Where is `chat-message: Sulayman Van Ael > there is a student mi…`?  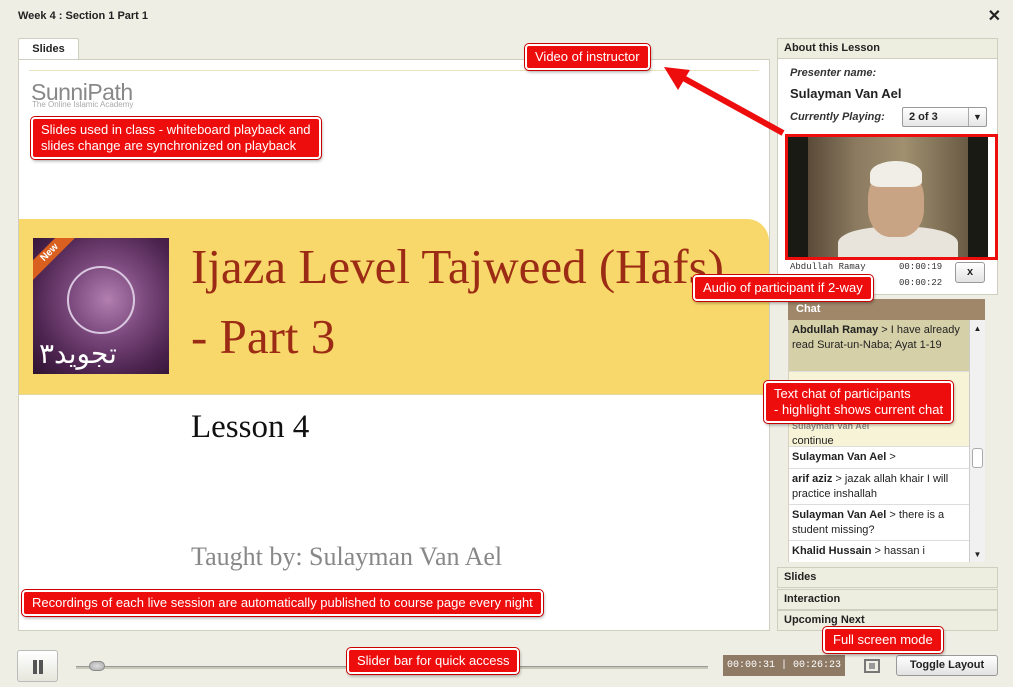 chat-message: Sulayman Van Ael > there is a student mi… is located at coordinates (879, 523).